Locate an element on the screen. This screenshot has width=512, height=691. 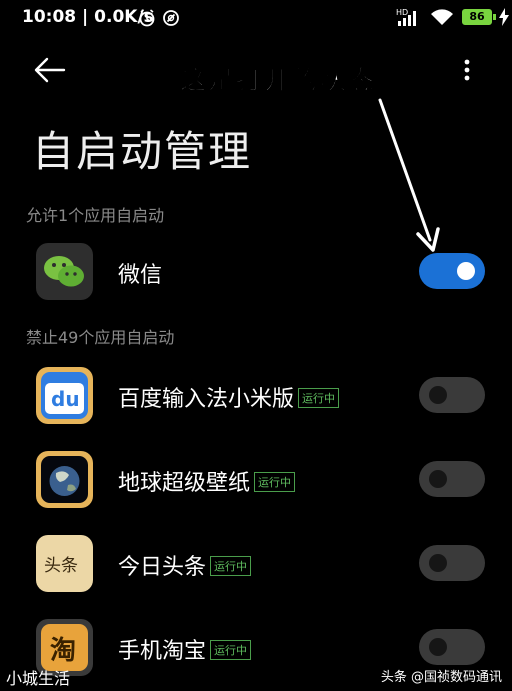
app-row-toutiao: 头条 今日头条 运行中 is located at coordinates (256, 570).